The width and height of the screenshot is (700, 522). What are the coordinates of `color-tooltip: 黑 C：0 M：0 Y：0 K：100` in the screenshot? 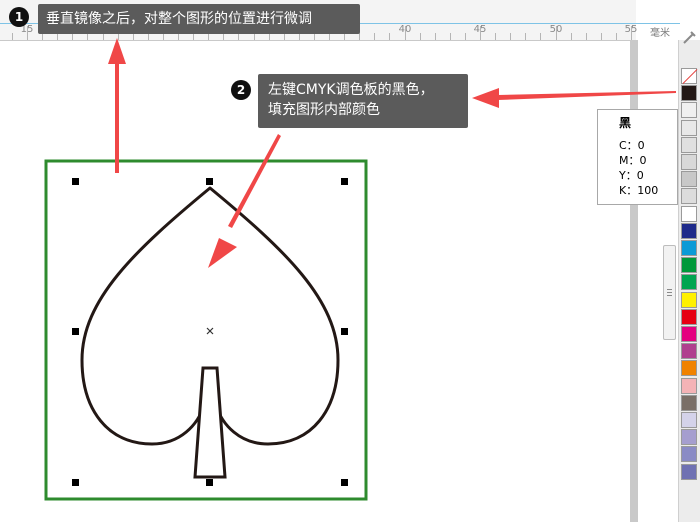 It's located at (637, 157).